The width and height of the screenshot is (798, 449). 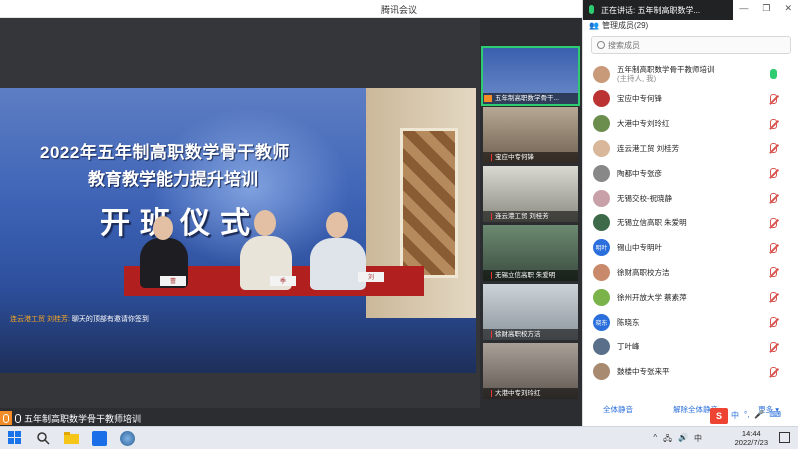 What do you see at coordinates (690, 198) in the screenshot?
I see `member-row: 无锡交校-祝晓静` at bounding box center [690, 198].